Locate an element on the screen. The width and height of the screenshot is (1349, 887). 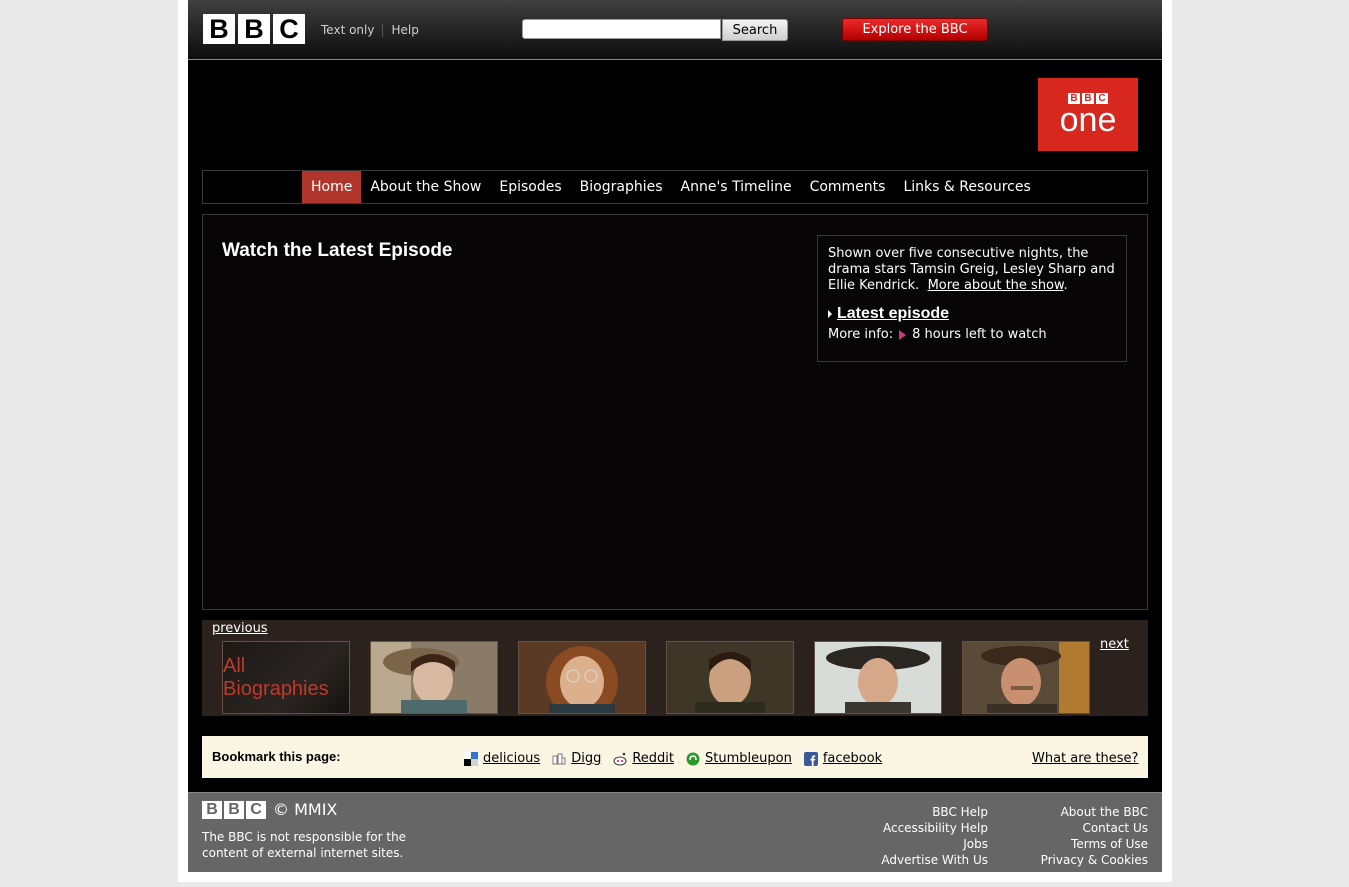
bbc-one-logo: B B C one is located at coordinates (1088, 114).